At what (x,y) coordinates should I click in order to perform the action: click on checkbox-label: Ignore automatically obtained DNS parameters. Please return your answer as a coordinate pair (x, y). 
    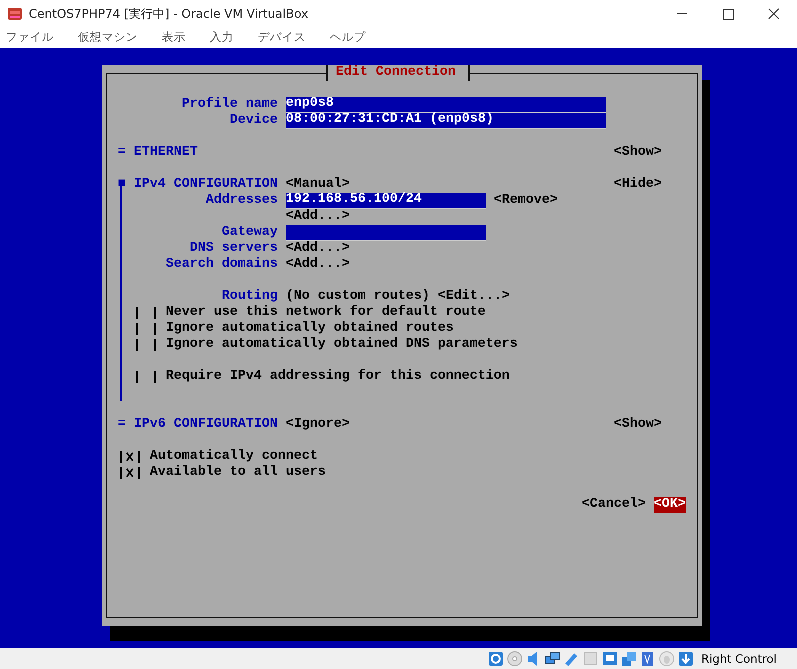
    Looking at the image, I should click on (342, 344).